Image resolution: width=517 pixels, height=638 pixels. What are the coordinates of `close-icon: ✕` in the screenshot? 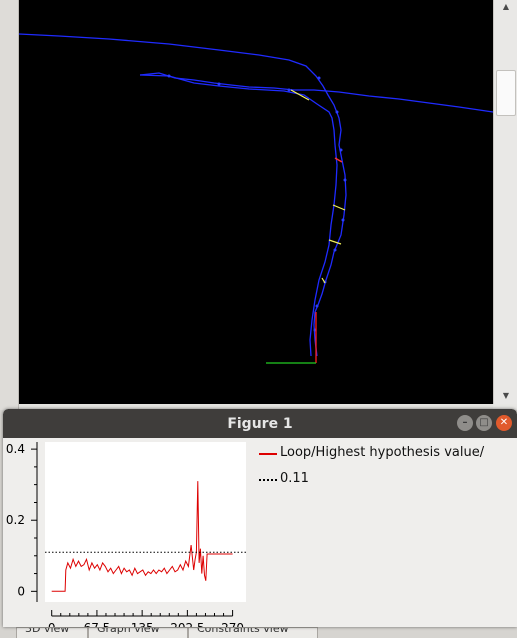 It's located at (504, 422).